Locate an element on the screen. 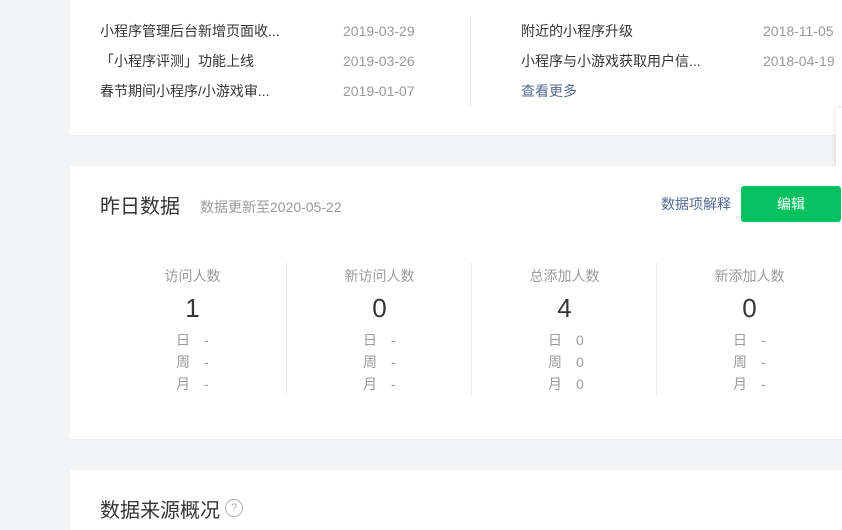 Image resolution: width=842 pixels, height=530 pixels. metric-label: 总添加人数 is located at coordinates (564, 276).